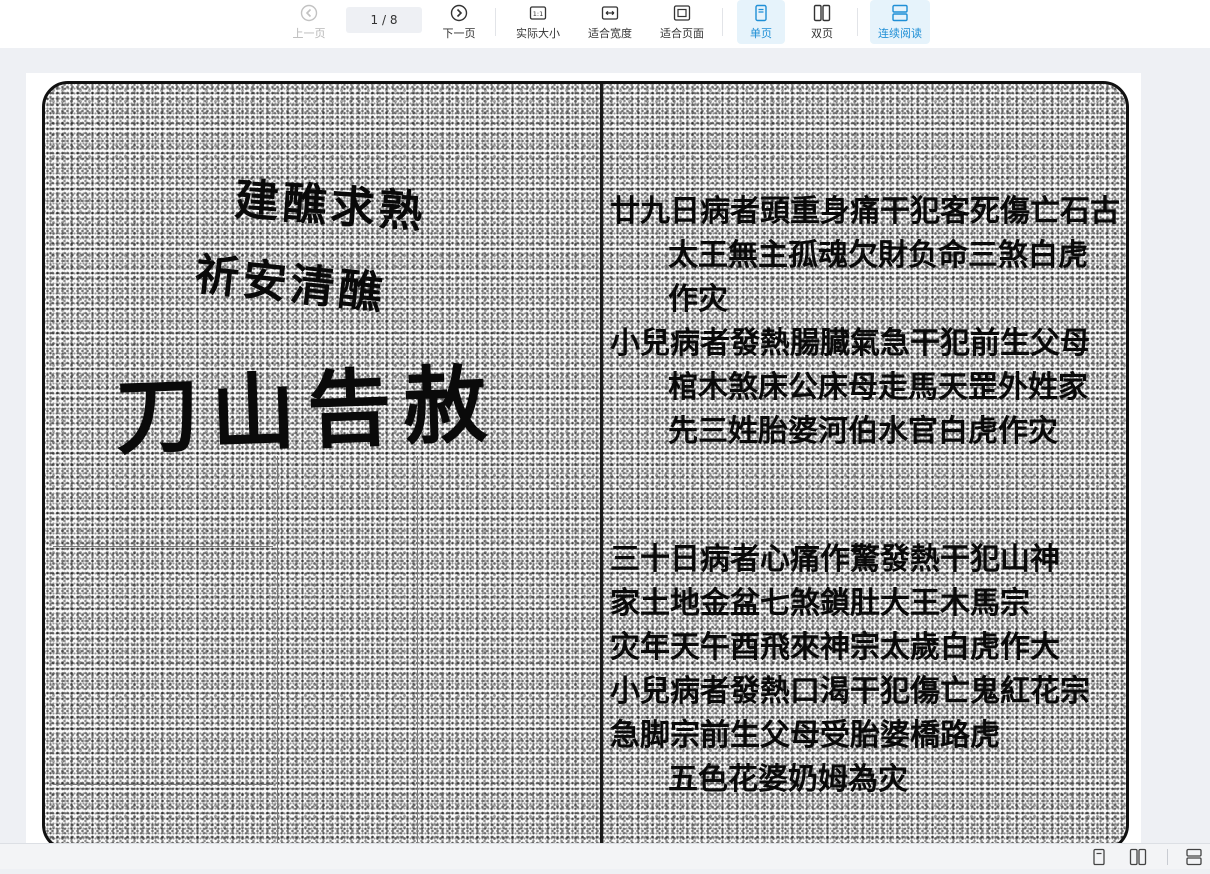 This screenshot has width=1210, height=874. Describe the element at coordinates (601, 464) in the screenshot. I see `page-fold-line` at that location.